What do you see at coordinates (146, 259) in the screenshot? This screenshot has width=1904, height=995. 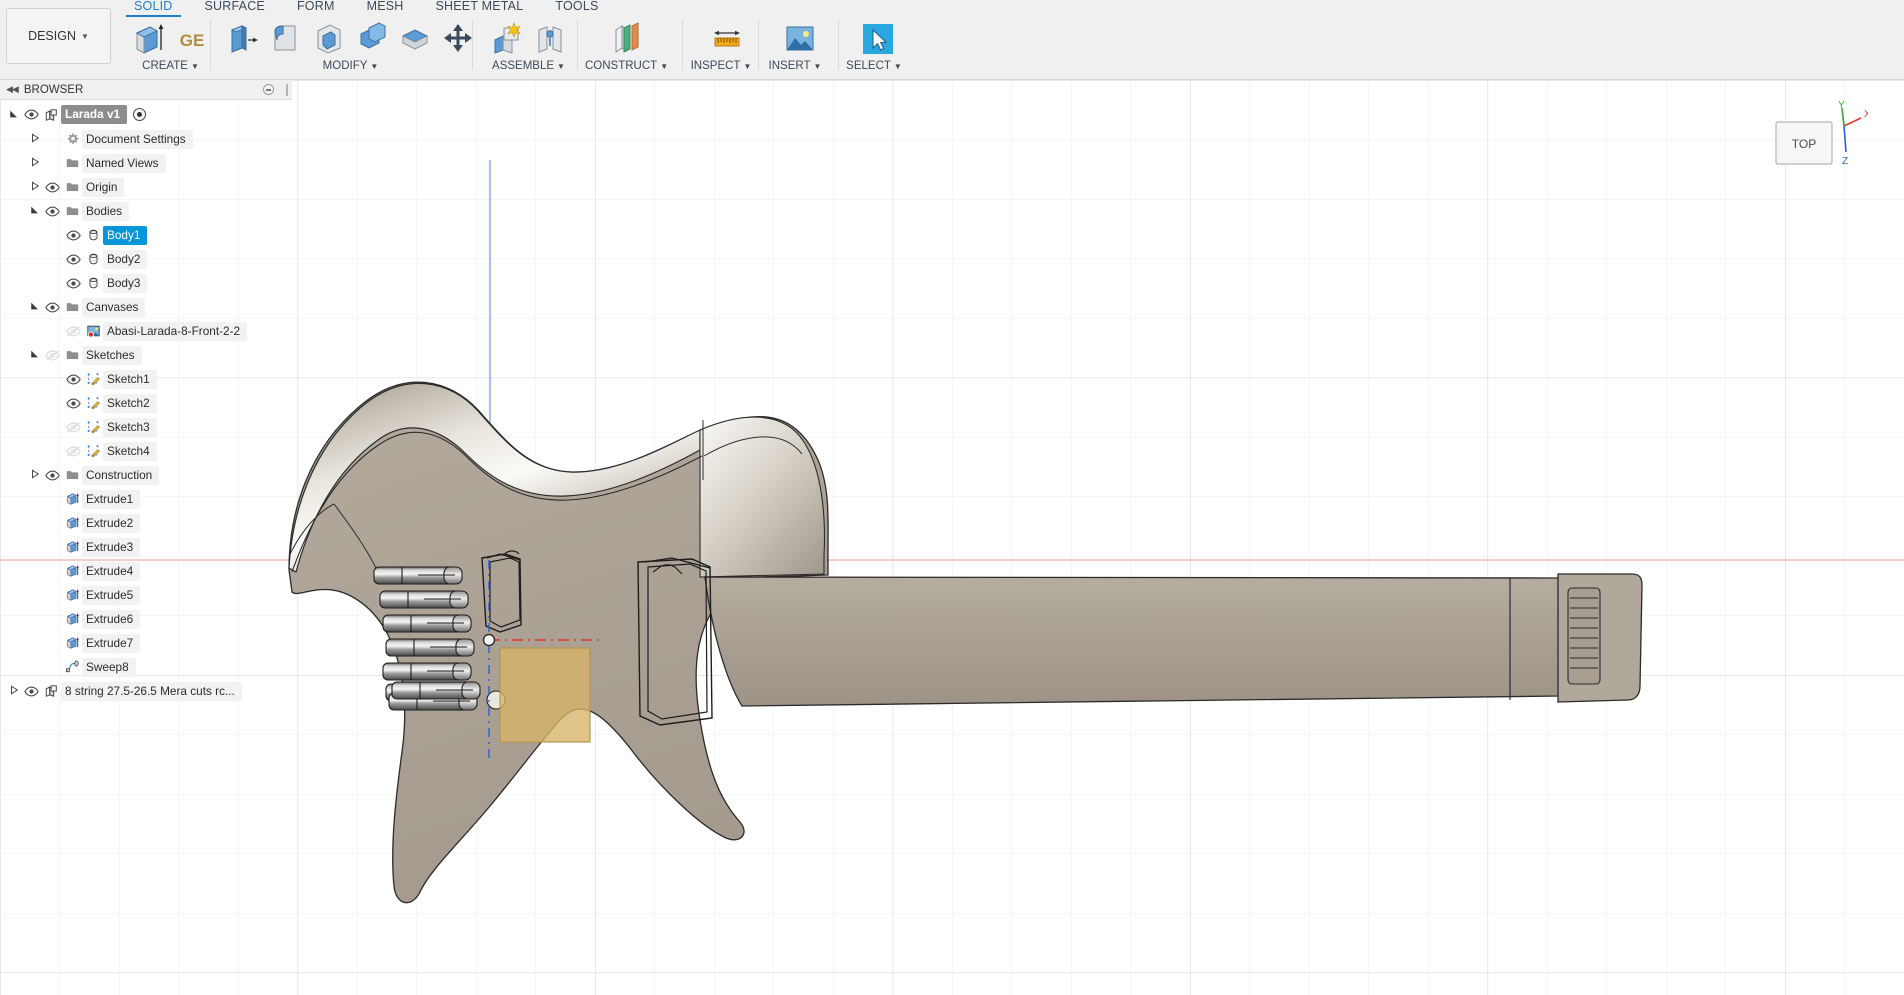 I see `browser-item-body2: Body2` at bounding box center [146, 259].